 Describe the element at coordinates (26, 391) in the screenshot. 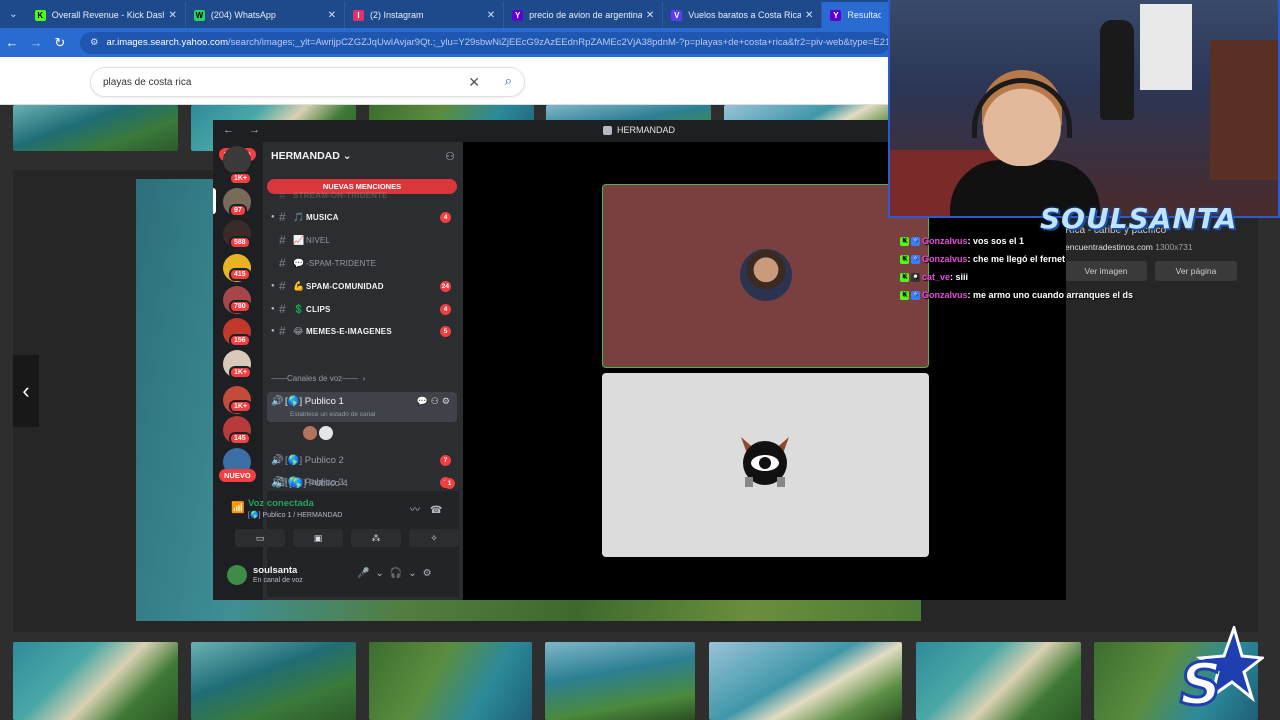

I see `previous-image-chevron-icon: ‹` at that location.